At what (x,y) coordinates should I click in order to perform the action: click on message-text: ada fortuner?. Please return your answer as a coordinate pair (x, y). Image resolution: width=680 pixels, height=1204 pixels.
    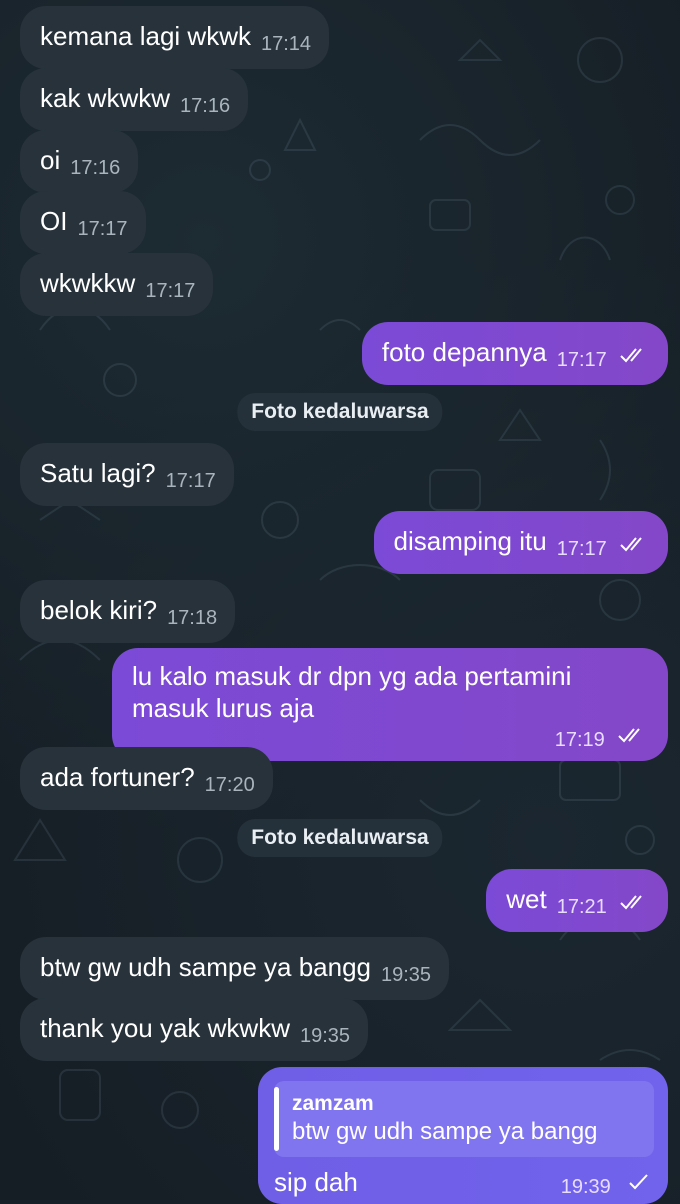
    Looking at the image, I should click on (117, 777).